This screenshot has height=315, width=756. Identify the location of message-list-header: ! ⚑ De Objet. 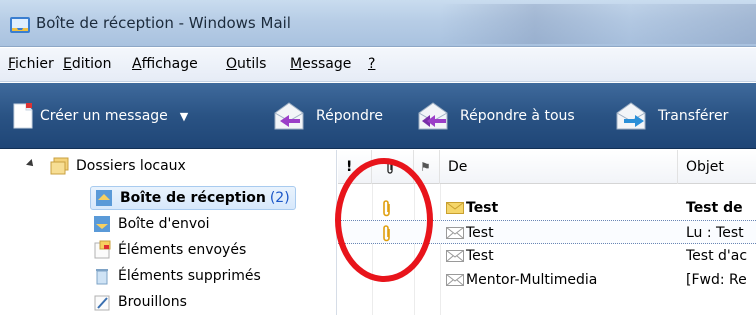
(547, 167).